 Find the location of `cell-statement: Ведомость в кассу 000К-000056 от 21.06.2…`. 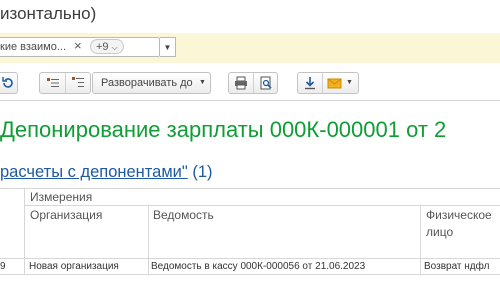

cell-statement: Ведомость в кассу 000К-000056 от 21.06.2… is located at coordinates (258, 266).